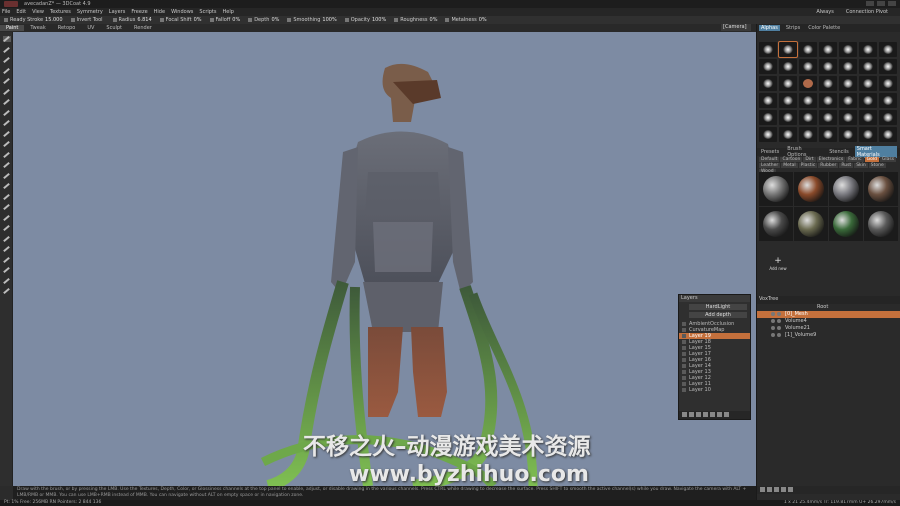 Image resolution: width=900 pixels, height=506 pixels. I want to click on tool-option: Smoothing 100%, so click(312, 20).